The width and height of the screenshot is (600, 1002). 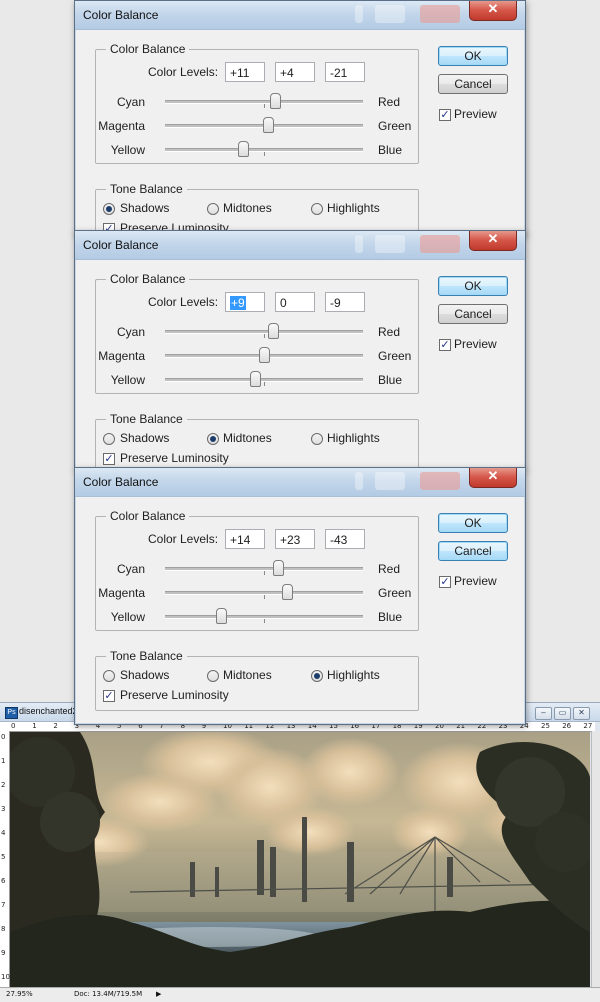 I want to click on ruler-left-number: 1, so click(x=3, y=761).